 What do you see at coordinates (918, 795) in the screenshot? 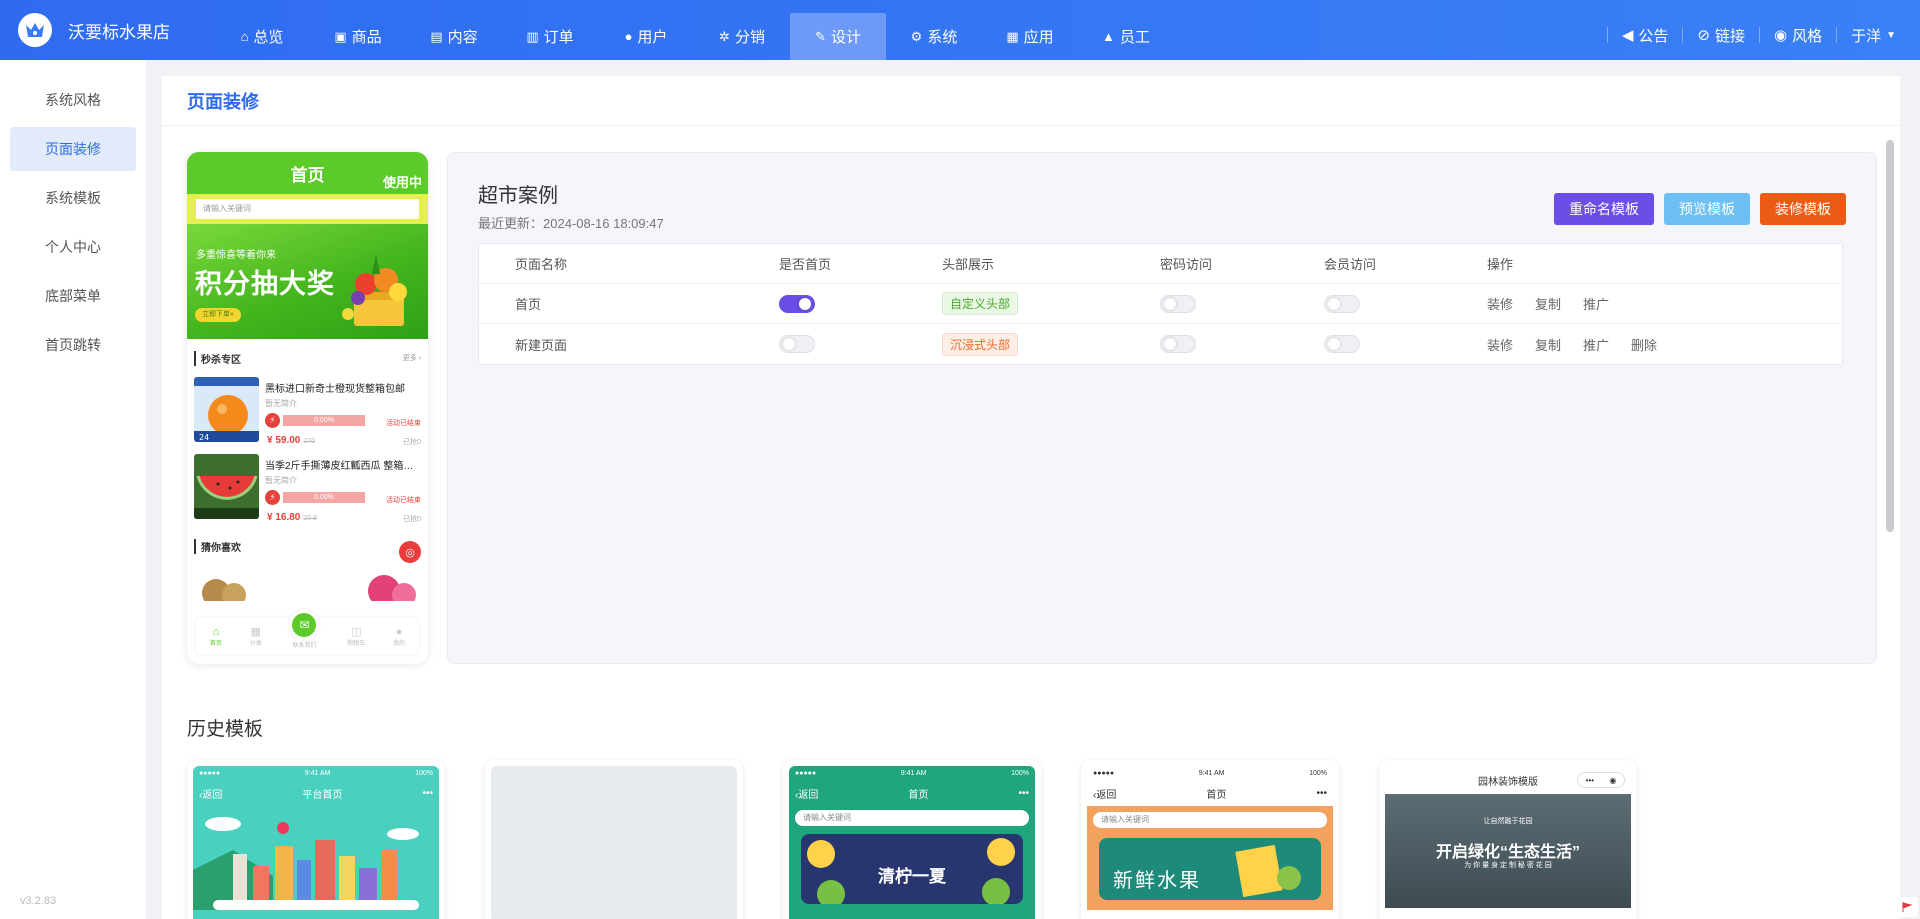
I see `template-nav-title: 首页` at bounding box center [918, 795].